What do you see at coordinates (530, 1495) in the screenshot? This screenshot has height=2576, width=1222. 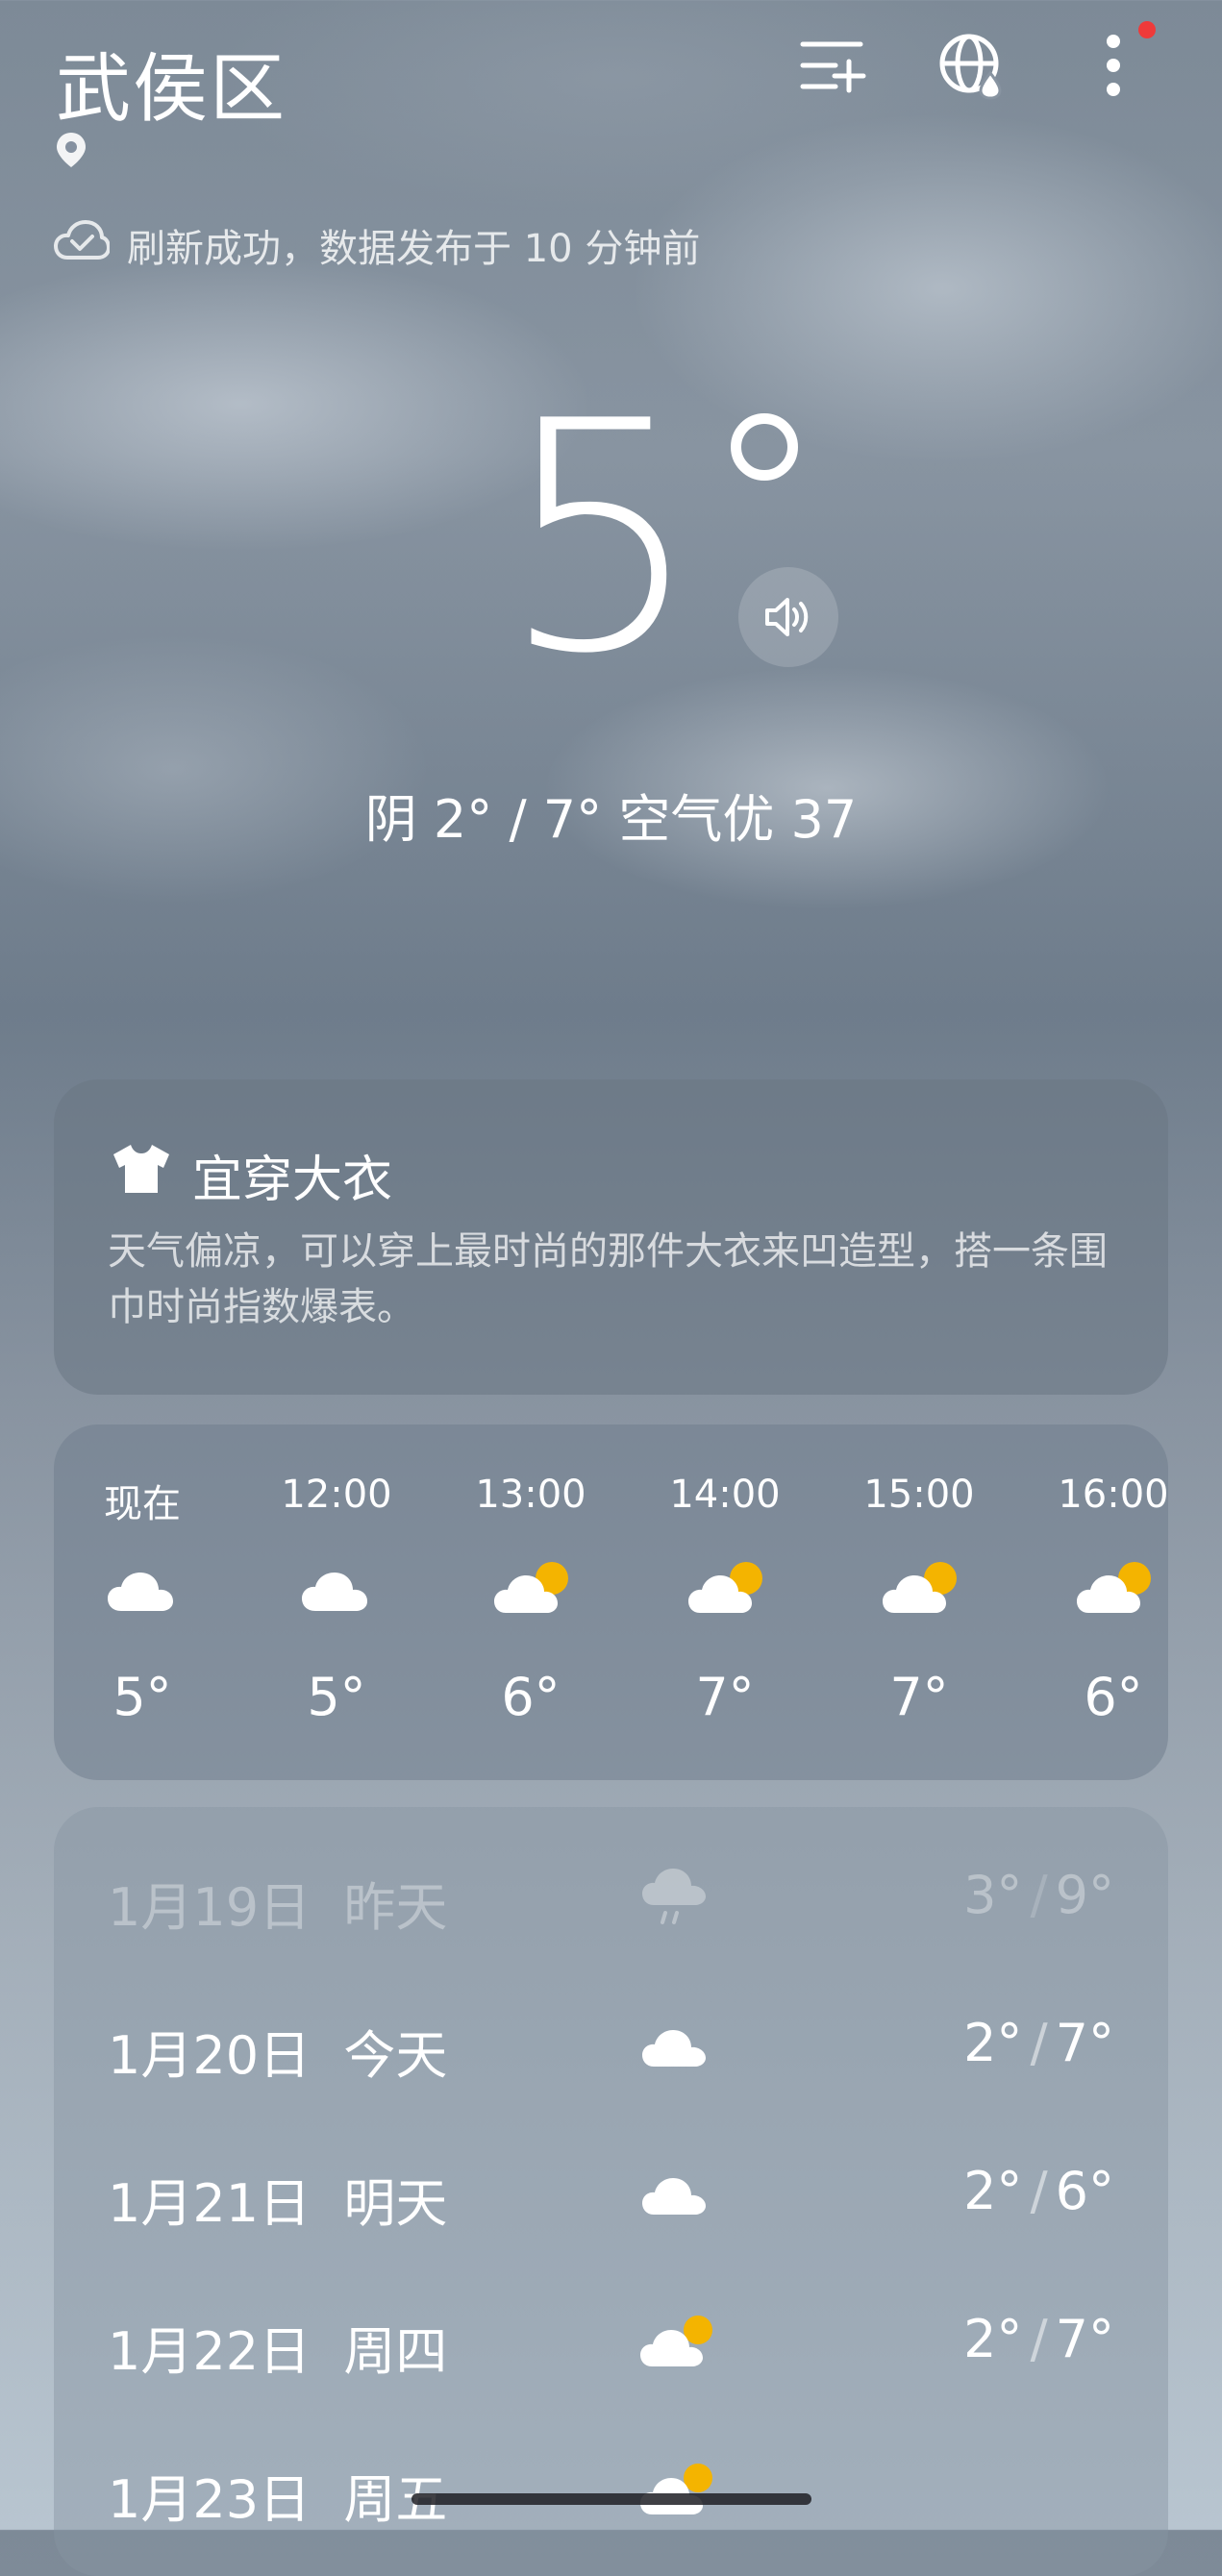 I see `hour-time: 13:00` at bounding box center [530, 1495].